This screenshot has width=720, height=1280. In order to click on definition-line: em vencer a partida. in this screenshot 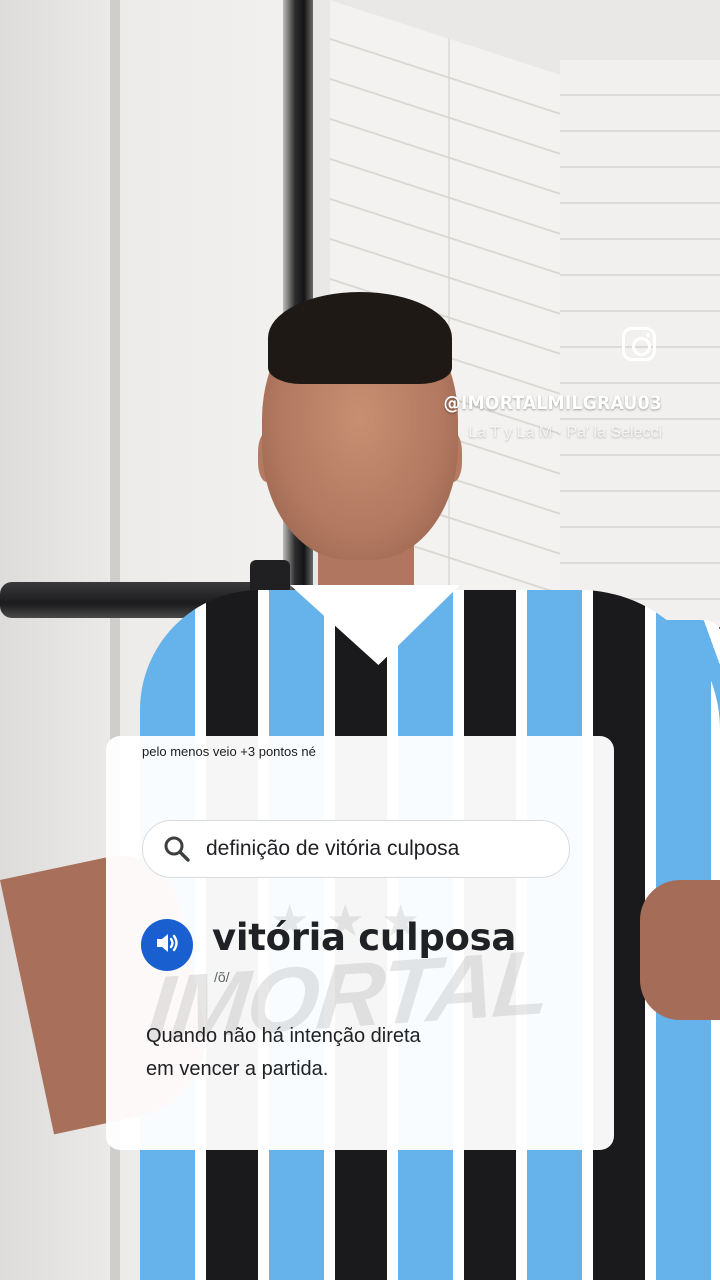, I will do `click(237, 1069)`.